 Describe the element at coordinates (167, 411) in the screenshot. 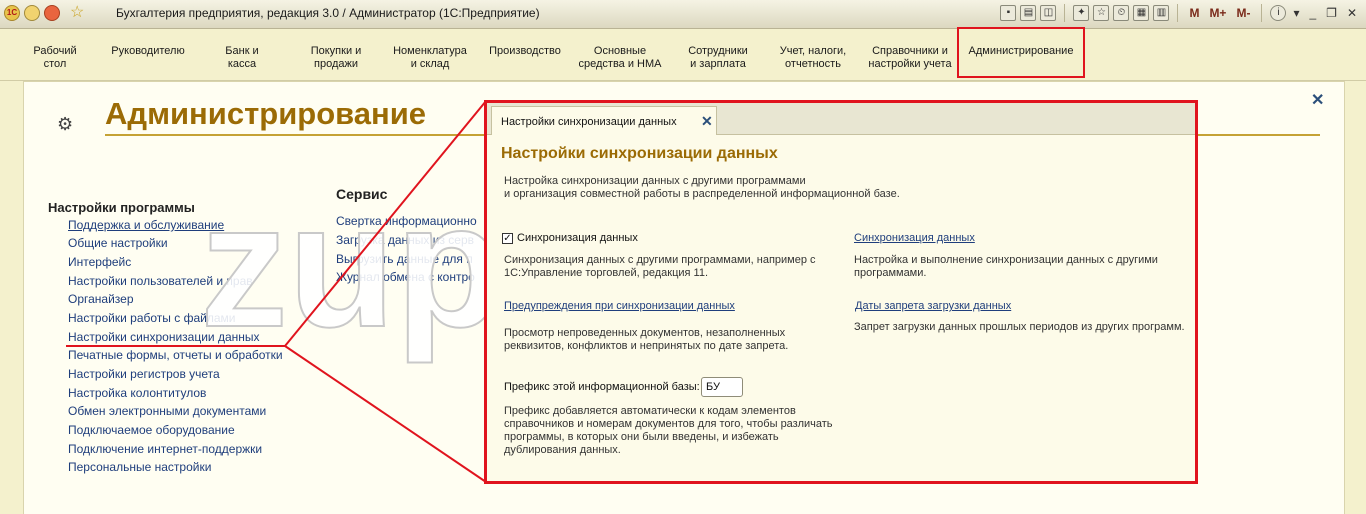

I see `link-edi: Обмен электронными документами` at that location.